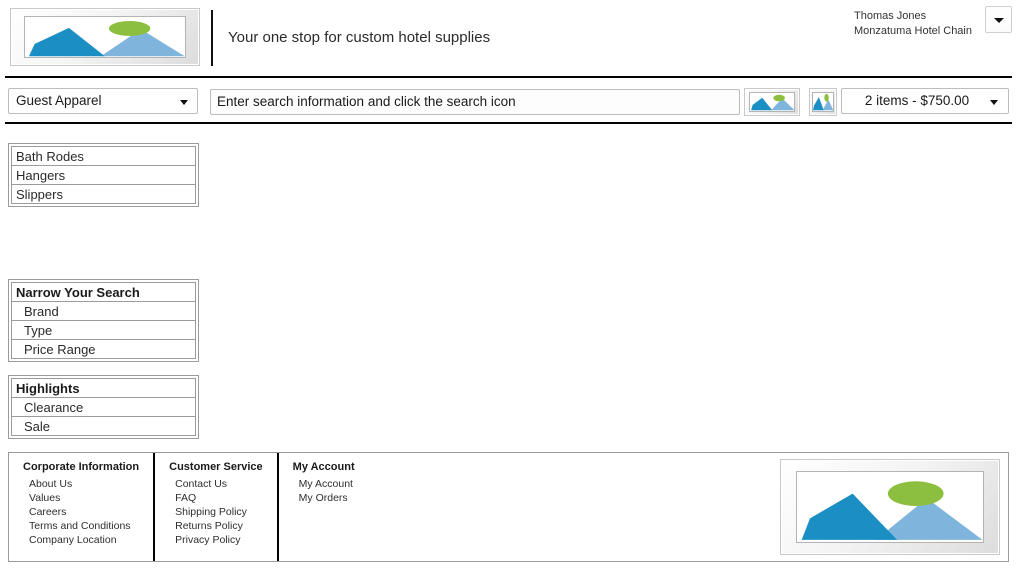  I want to click on cart-icon, so click(823, 102).